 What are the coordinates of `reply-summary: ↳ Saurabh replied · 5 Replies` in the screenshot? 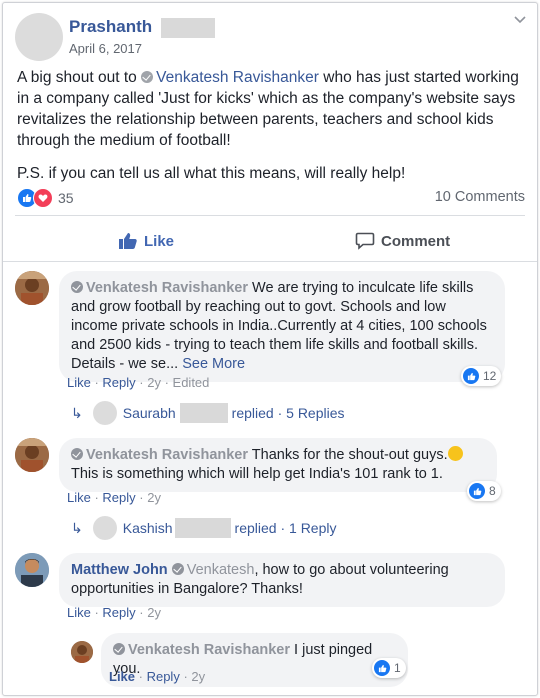 It's located at (208, 413).